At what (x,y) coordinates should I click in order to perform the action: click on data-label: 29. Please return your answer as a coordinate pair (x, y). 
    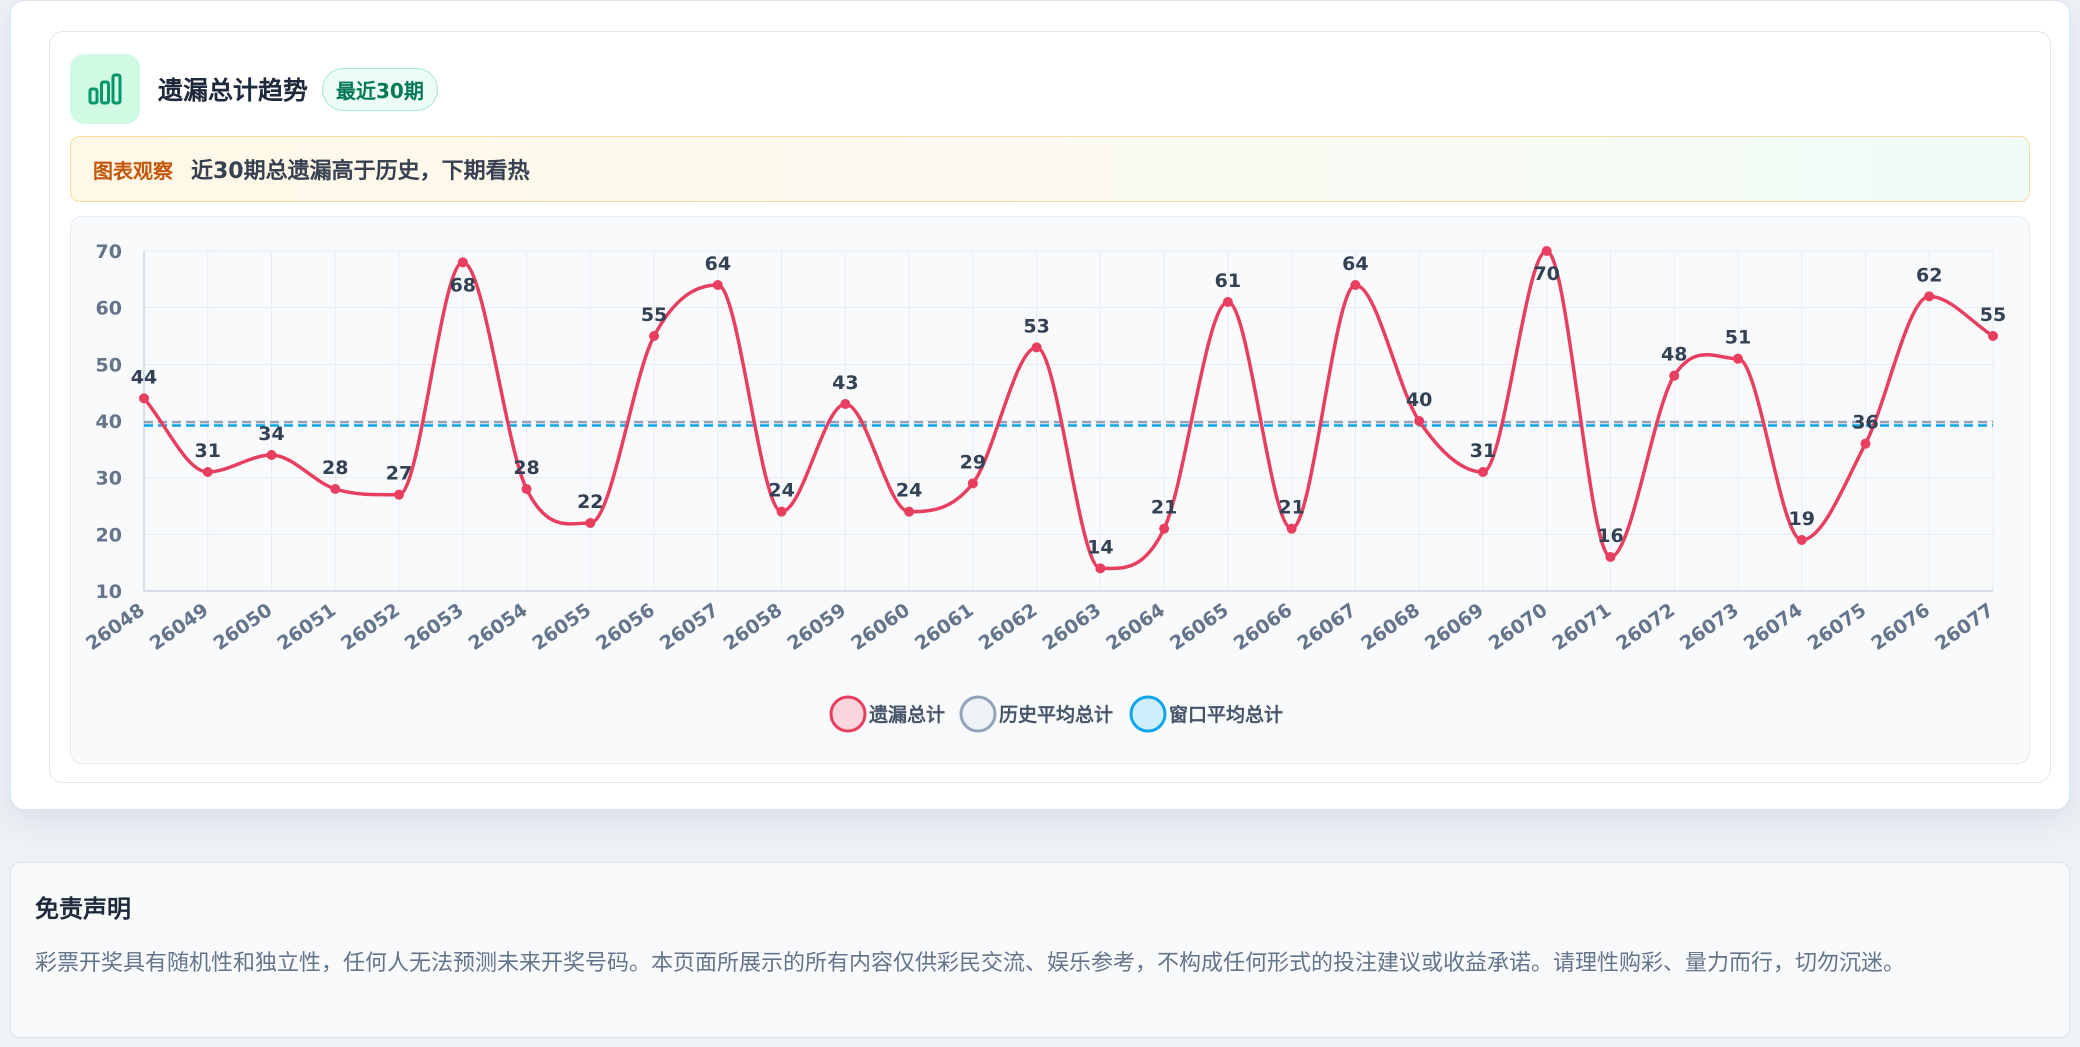
    Looking at the image, I should click on (973, 462).